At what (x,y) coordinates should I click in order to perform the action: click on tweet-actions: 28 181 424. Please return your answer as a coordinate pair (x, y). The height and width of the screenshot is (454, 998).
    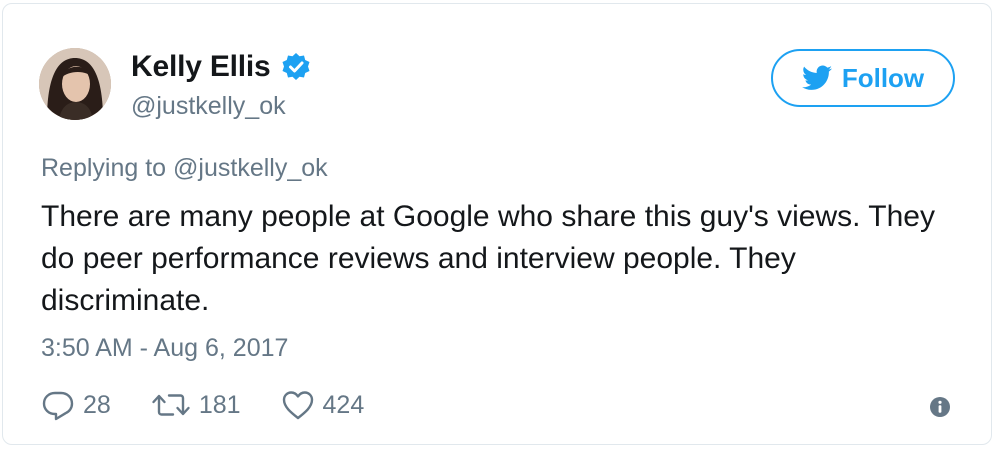
    Looking at the image, I should click on (222, 405).